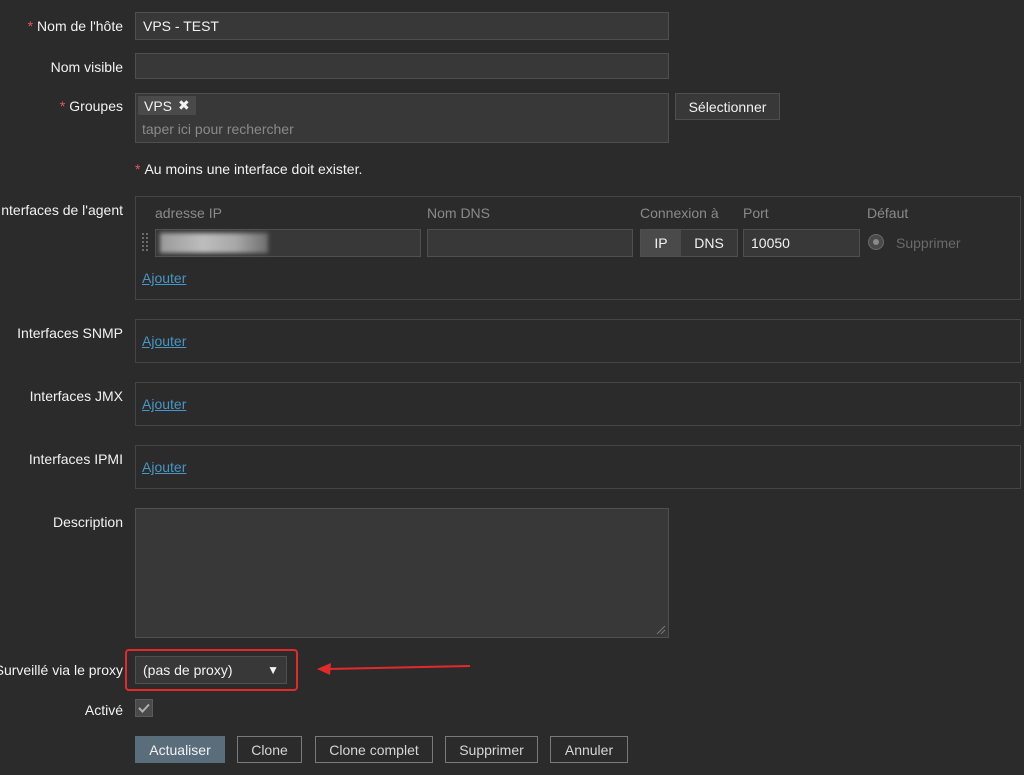 The width and height of the screenshot is (1024, 775). What do you see at coordinates (709, 243) in the screenshot?
I see `connect-dns-option: DNS` at bounding box center [709, 243].